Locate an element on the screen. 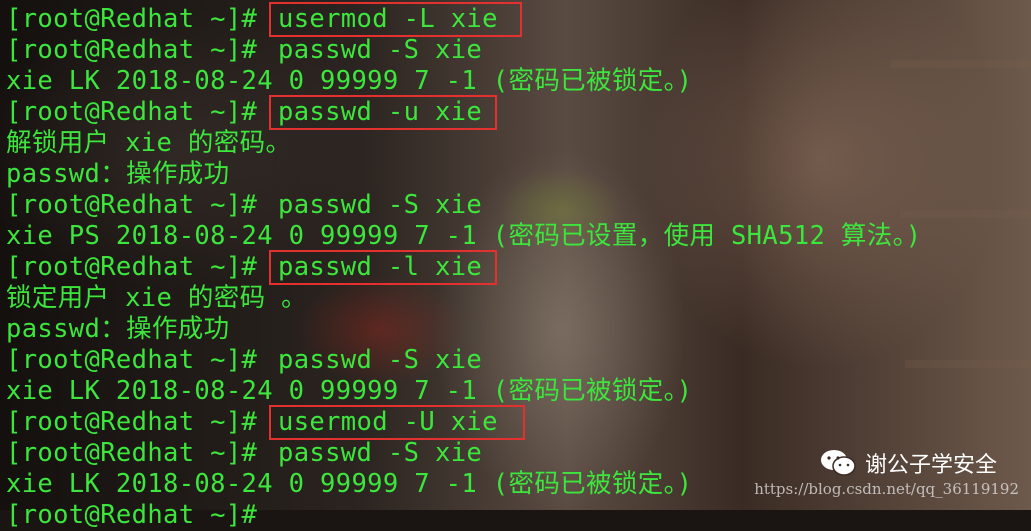 The image size is (1031, 531). terminal-output-line: 解锁用户 xie 的密码。 is located at coordinates (149, 143).